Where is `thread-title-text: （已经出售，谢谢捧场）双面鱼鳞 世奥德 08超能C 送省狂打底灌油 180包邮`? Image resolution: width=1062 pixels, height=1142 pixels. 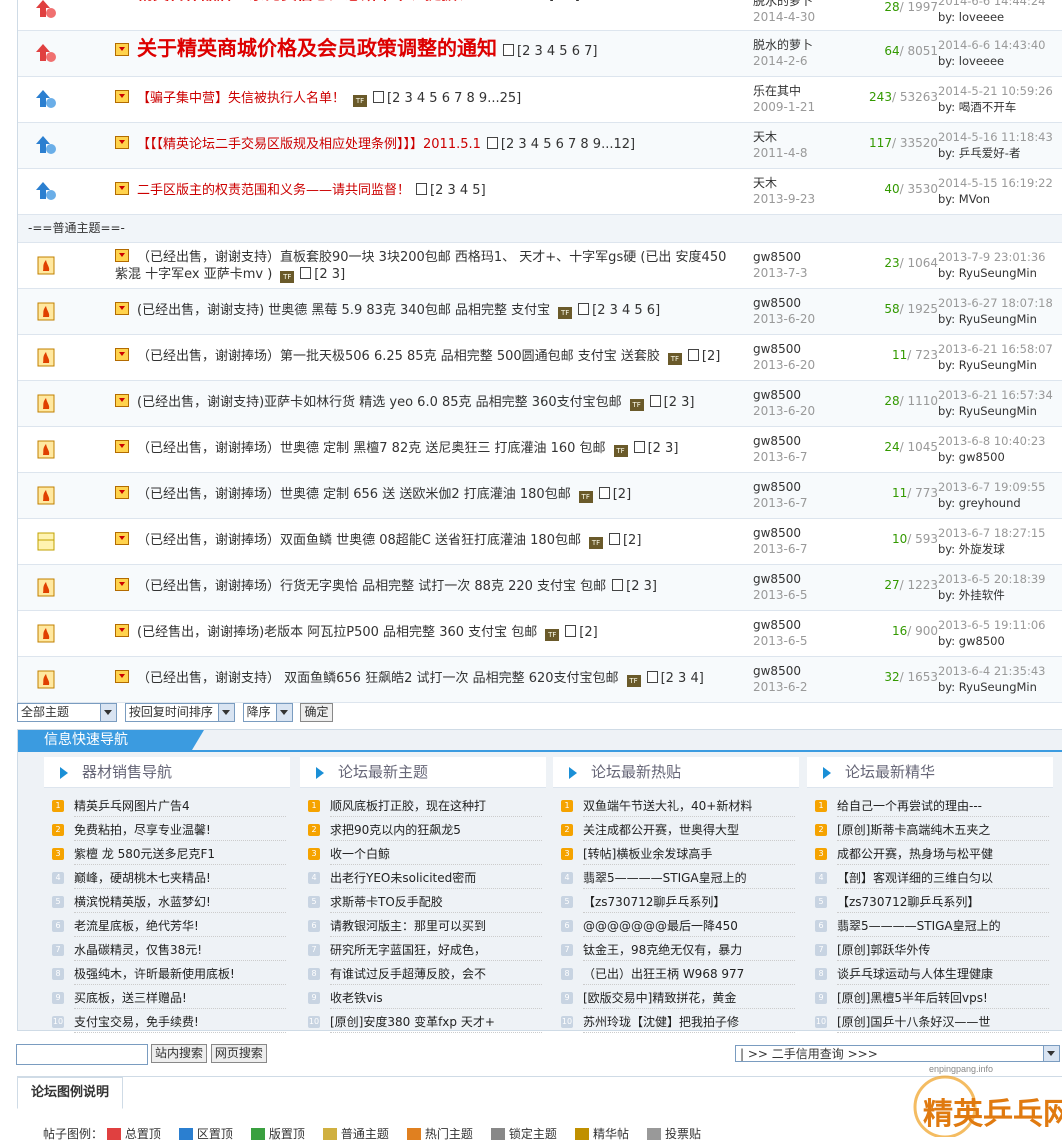 thread-title-text: （已经出售，谢谢捧场）双面鱼鳞 世奥德 08超能C 送省狂打底灌油 180包邮 is located at coordinates (359, 540).